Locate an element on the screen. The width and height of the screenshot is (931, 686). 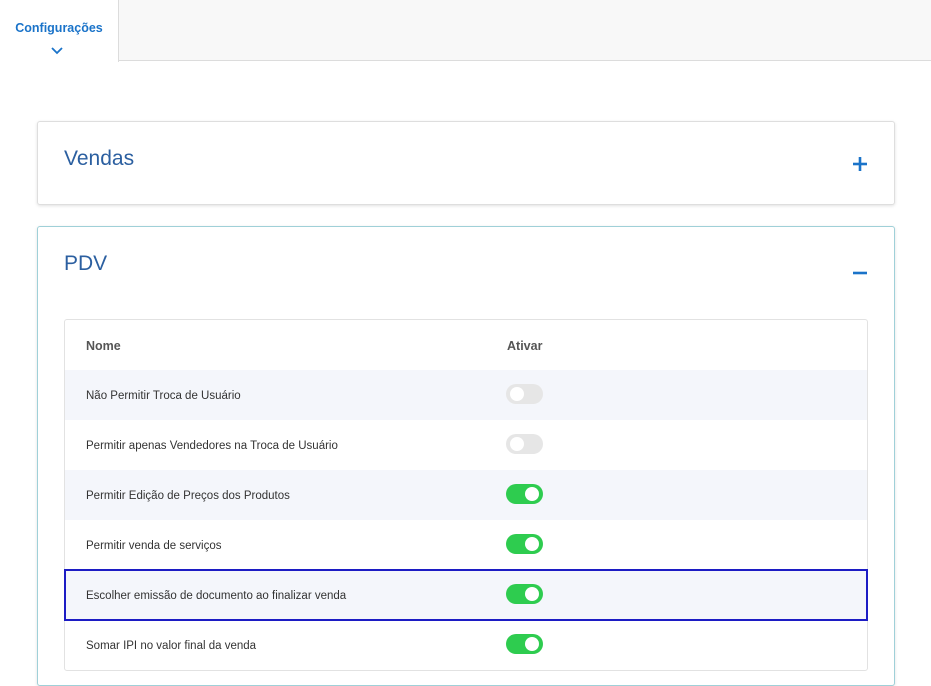
top-tab-bar: Configurações is located at coordinates (465, 31).